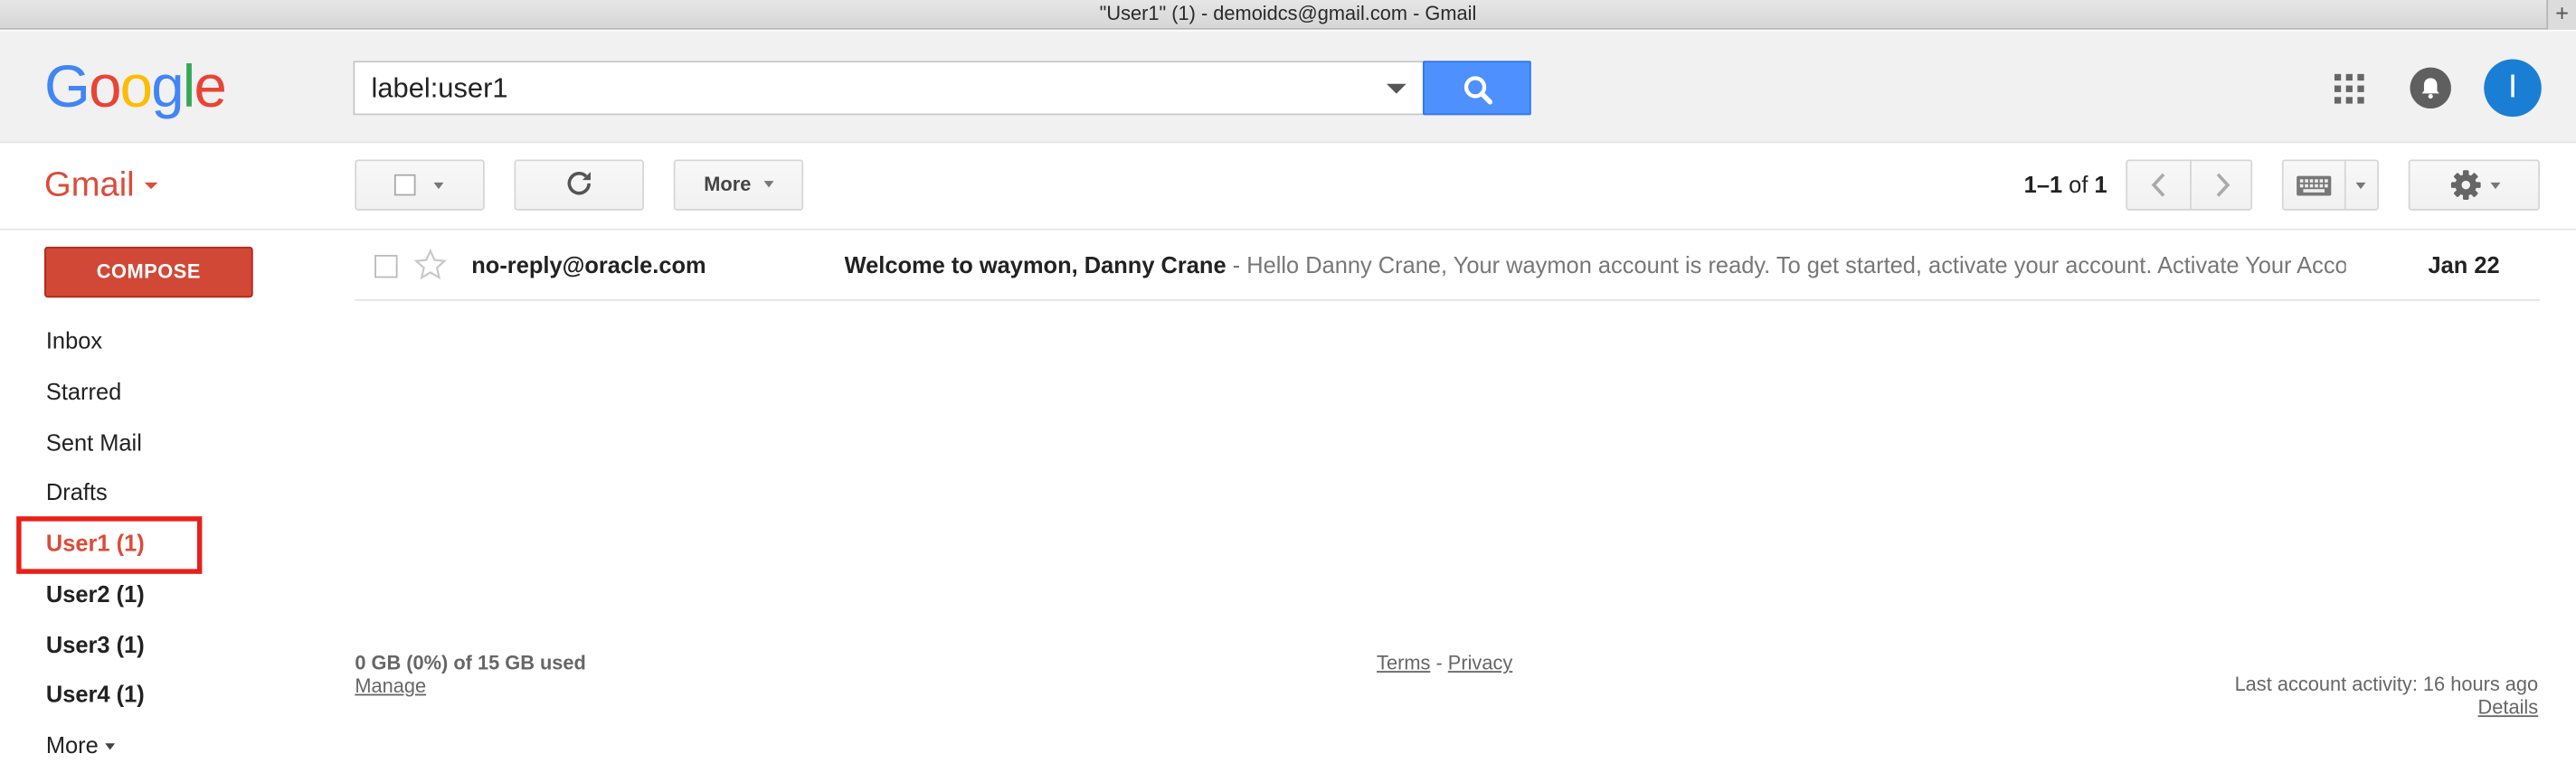 Image resolution: width=2576 pixels, height=763 pixels. Describe the element at coordinates (90, 184) in the screenshot. I see `gmail-app-label: Gmail` at that location.